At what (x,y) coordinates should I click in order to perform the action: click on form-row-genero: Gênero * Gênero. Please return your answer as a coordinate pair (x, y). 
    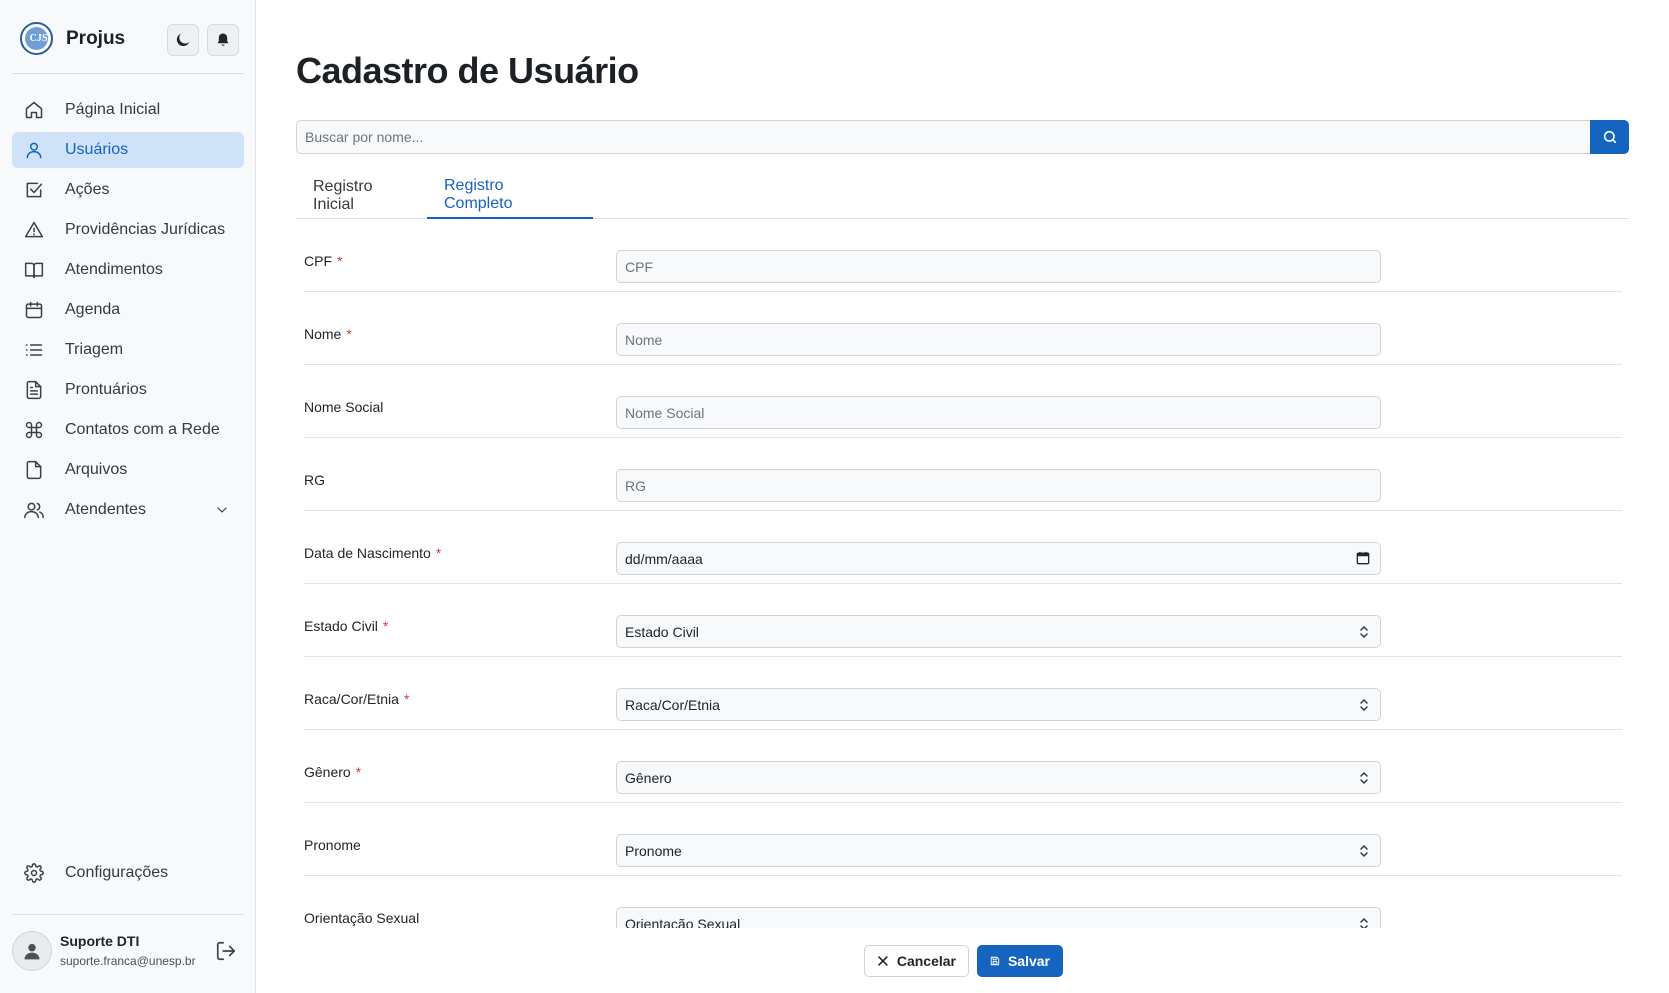
    Looking at the image, I should click on (963, 766).